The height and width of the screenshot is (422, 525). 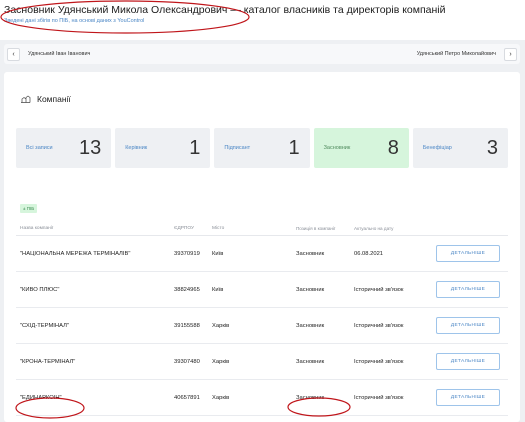 What do you see at coordinates (374, 228) in the screenshot?
I see `column-header: Актуально на дату` at bounding box center [374, 228].